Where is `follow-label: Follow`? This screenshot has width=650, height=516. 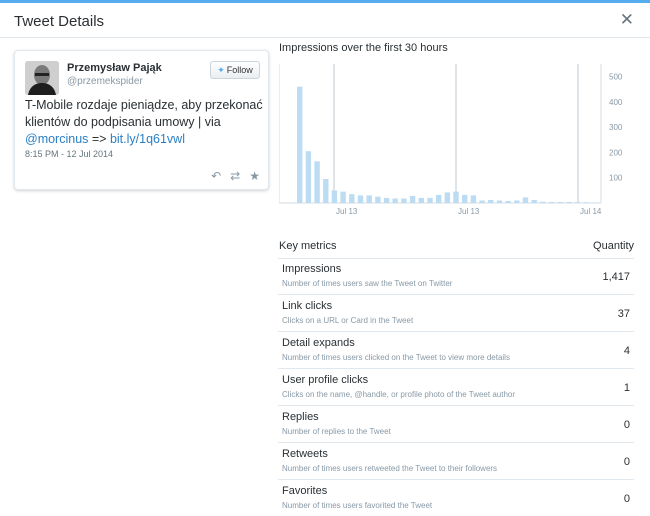
follow-label: Follow is located at coordinates (239, 70).